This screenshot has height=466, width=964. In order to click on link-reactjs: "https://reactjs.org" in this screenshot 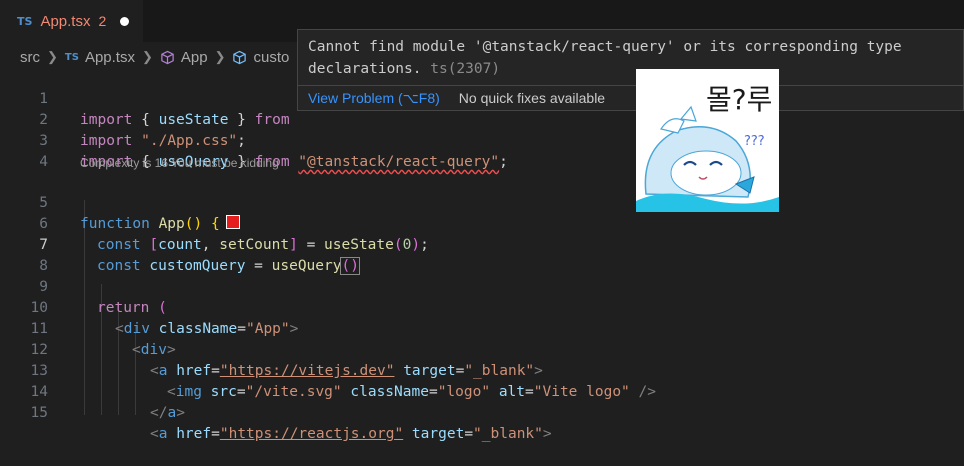, I will do `click(311, 434)`.